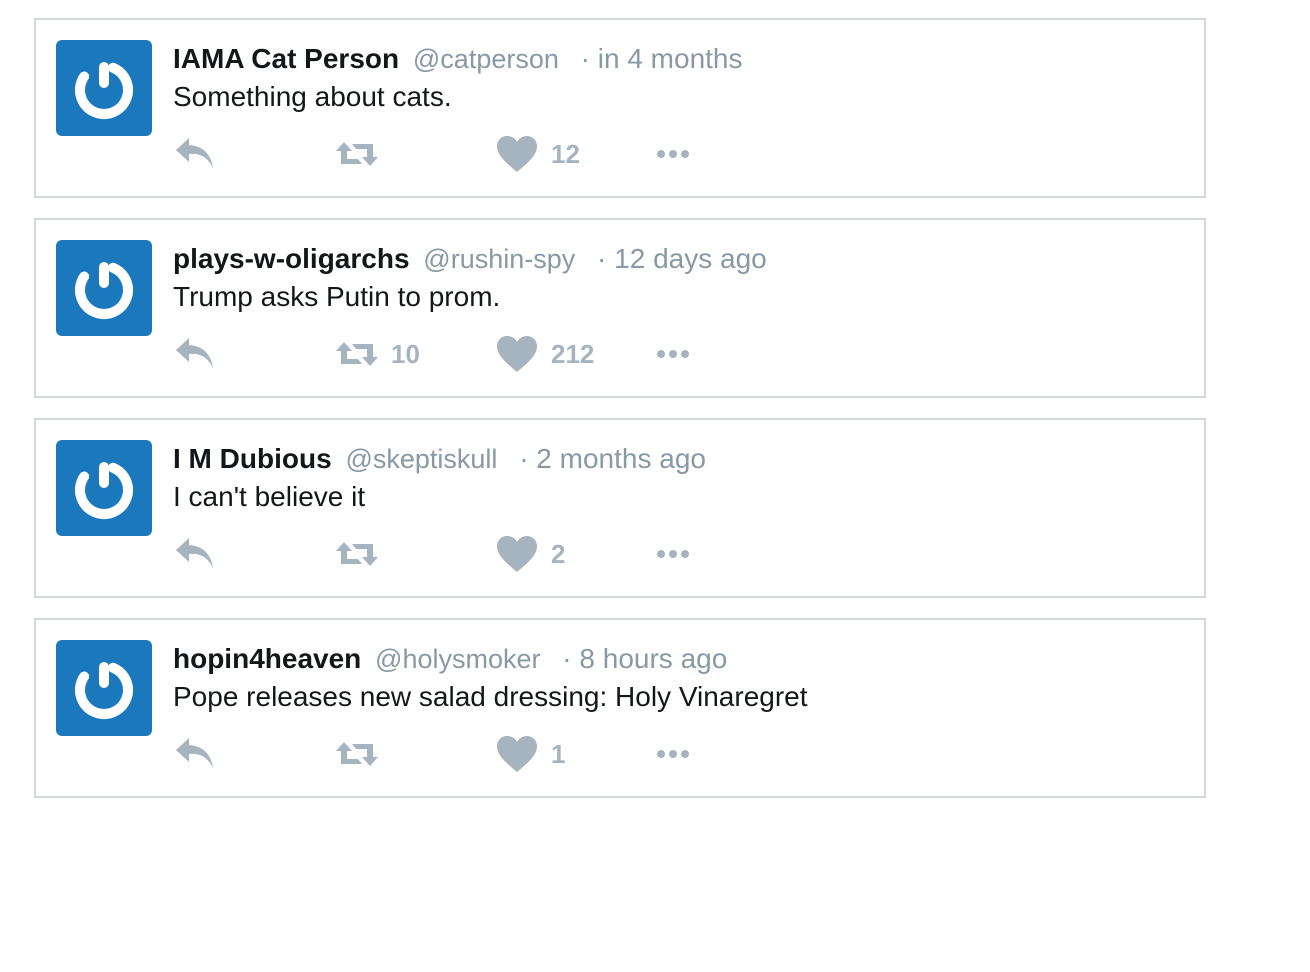  Describe the element at coordinates (312, 96) in the screenshot. I see `tweet-text: Something about cats.` at that location.